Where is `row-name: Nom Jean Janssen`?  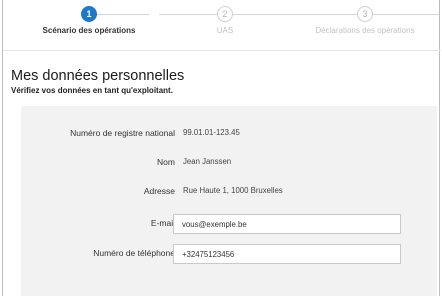 row-name: Nom Jean Janssen is located at coordinates (229, 163).